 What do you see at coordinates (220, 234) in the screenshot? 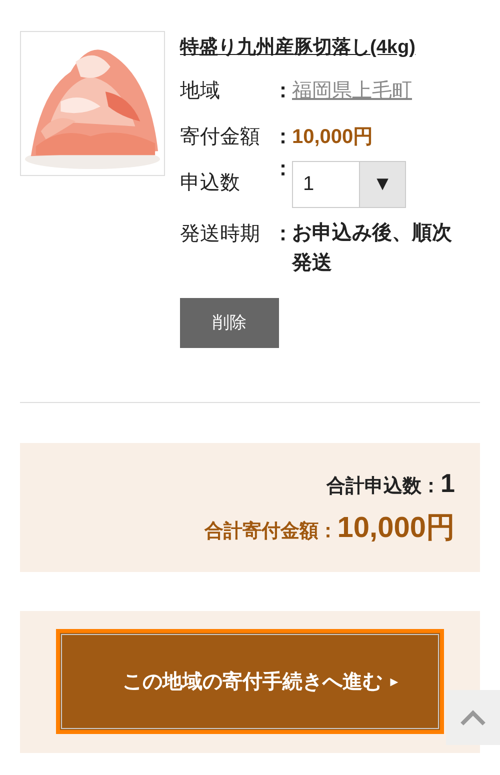
I see `field-label: 発送時期` at bounding box center [220, 234].